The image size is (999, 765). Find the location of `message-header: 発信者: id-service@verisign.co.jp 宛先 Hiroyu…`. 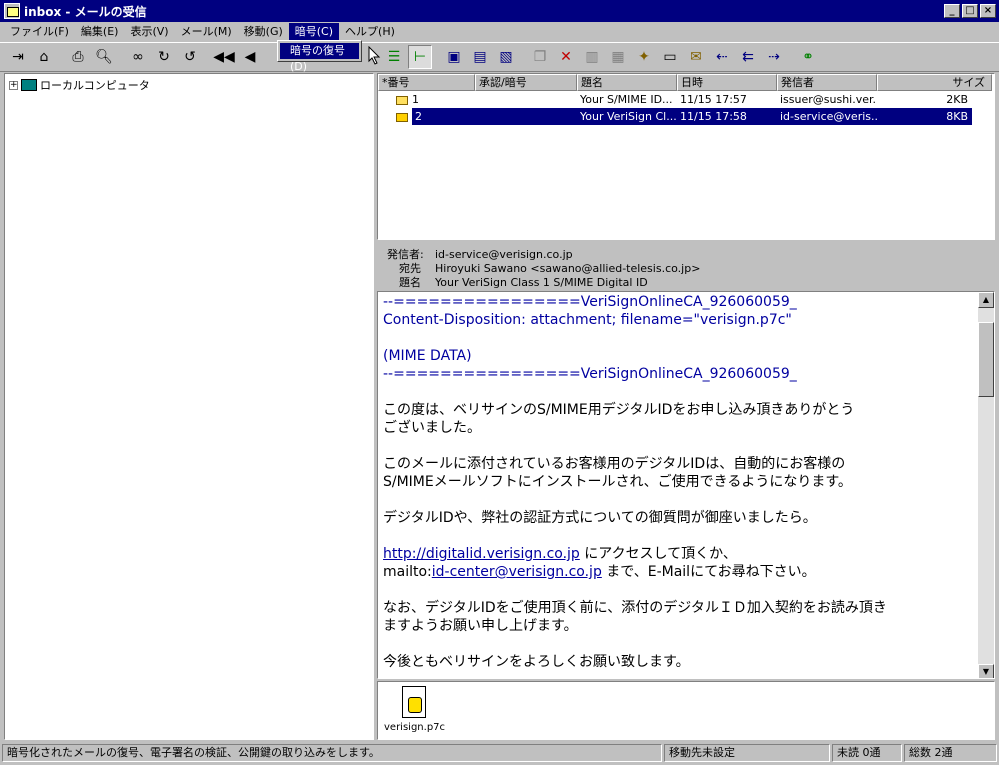

message-header: 発信者: id-service@verisign.co.jp 宛先 Hiroyu… is located at coordinates (686, 267).